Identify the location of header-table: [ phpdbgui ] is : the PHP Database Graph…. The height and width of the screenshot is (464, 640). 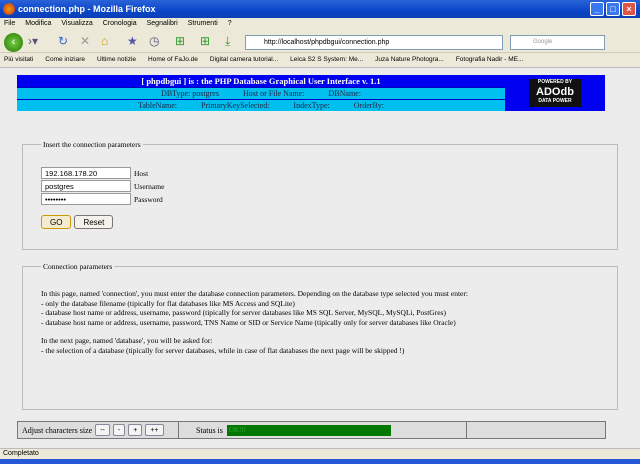
(261, 93).